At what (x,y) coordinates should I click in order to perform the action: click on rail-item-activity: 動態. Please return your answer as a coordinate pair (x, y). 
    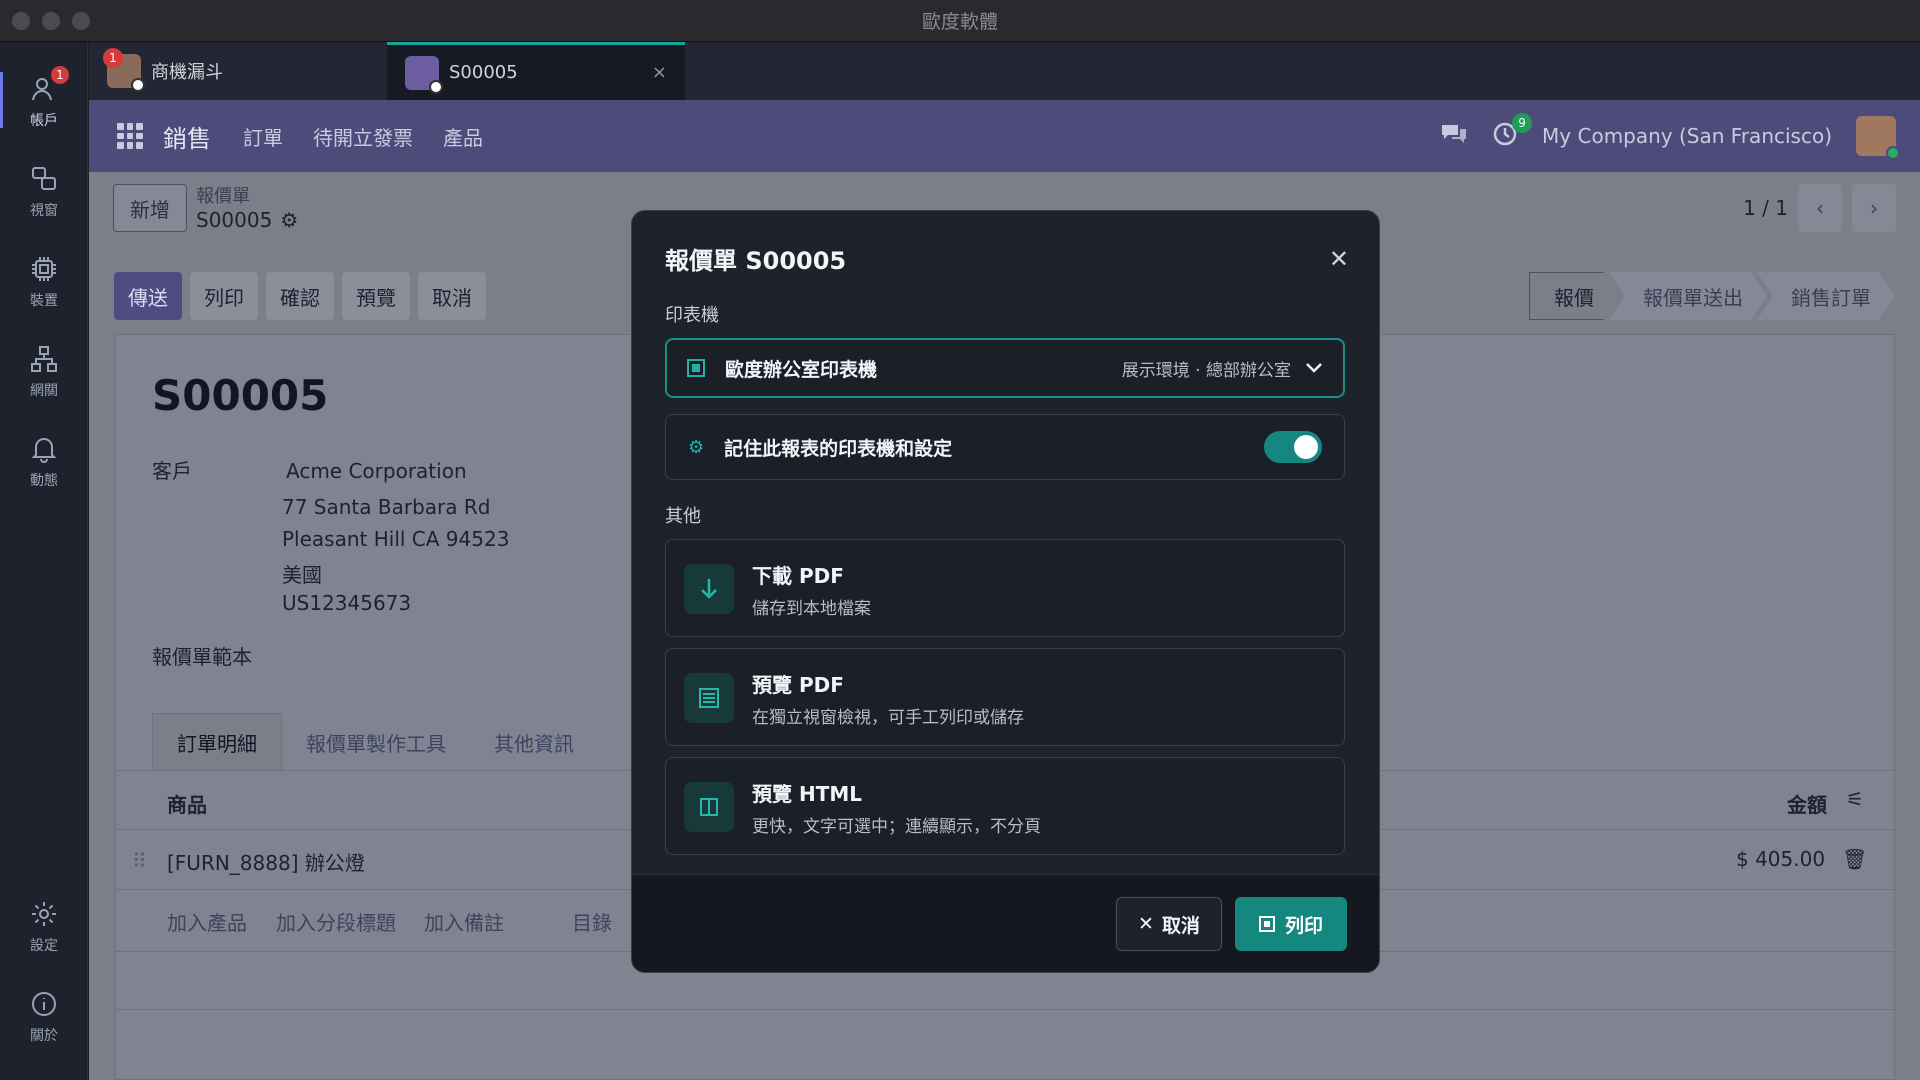
    Looking at the image, I should click on (44, 461).